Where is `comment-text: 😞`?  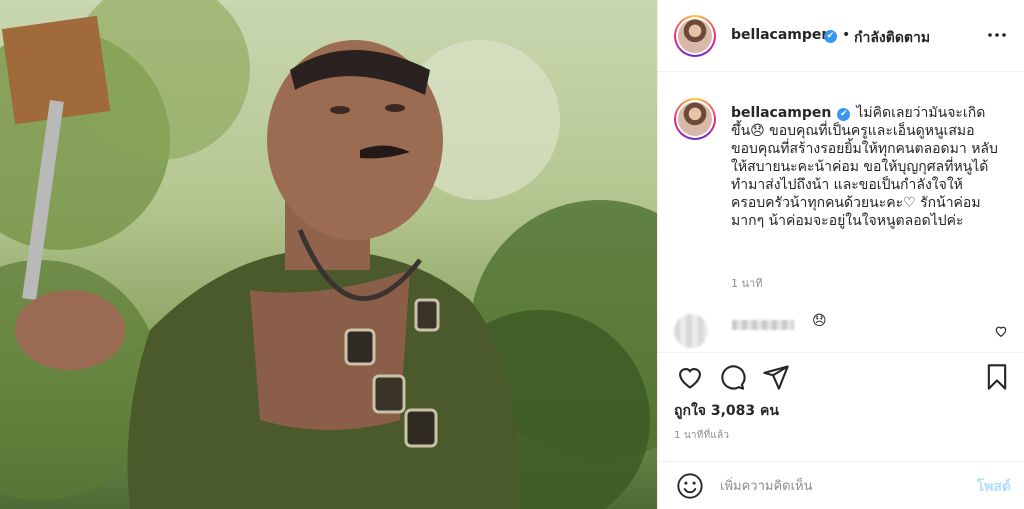 comment-text: 😞 is located at coordinates (819, 321).